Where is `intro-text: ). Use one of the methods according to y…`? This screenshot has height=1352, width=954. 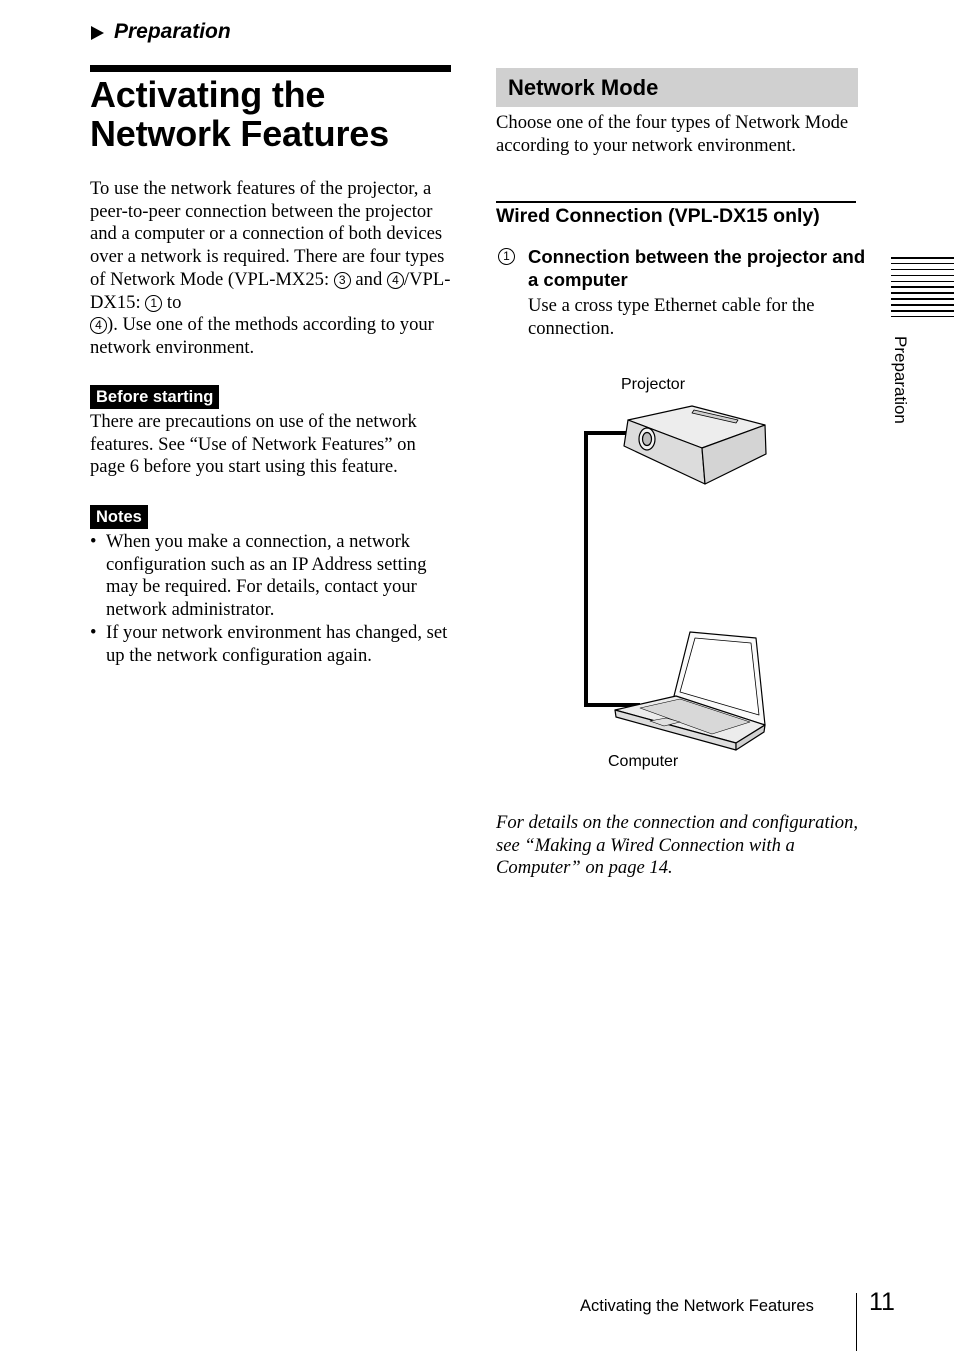 intro-text: ). Use one of the methods according to y… is located at coordinates (262, 336).